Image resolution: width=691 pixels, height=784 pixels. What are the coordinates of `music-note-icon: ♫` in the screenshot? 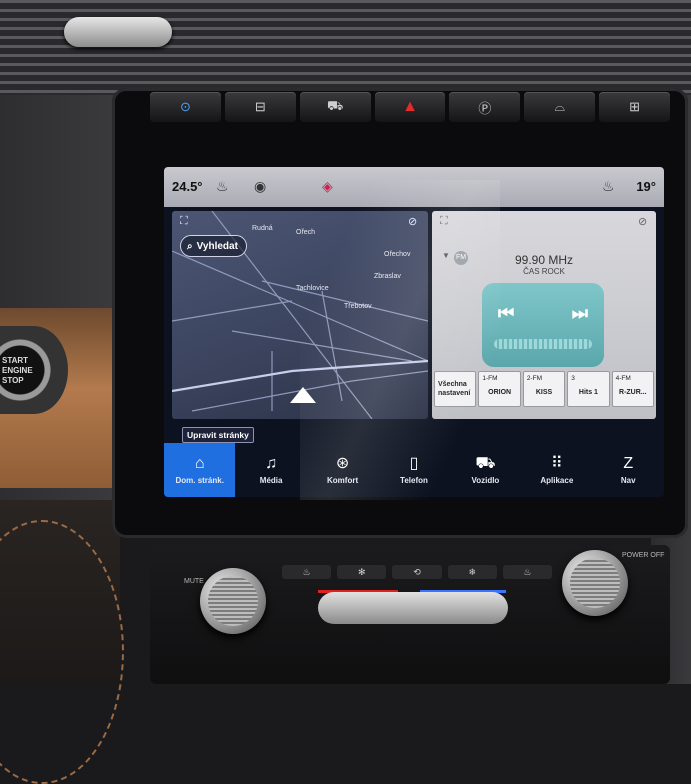 It's located at (271, 463).